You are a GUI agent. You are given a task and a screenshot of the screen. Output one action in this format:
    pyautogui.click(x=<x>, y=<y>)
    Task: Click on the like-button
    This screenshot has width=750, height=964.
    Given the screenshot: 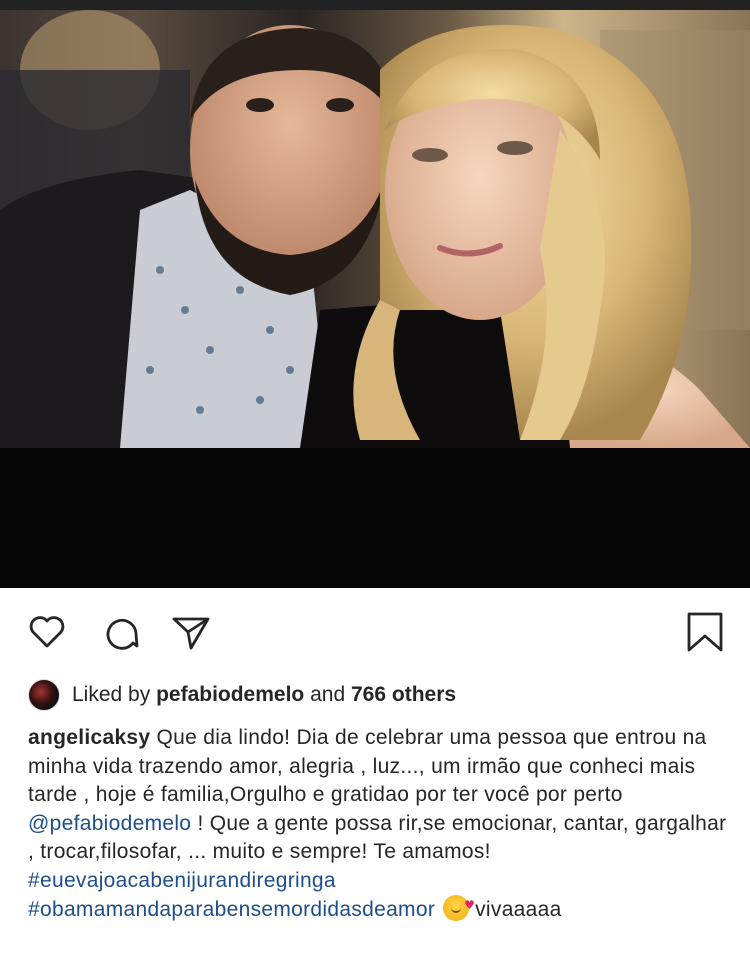 What is the action you would take?
    pyautogui.click(x=47, y=632)
    